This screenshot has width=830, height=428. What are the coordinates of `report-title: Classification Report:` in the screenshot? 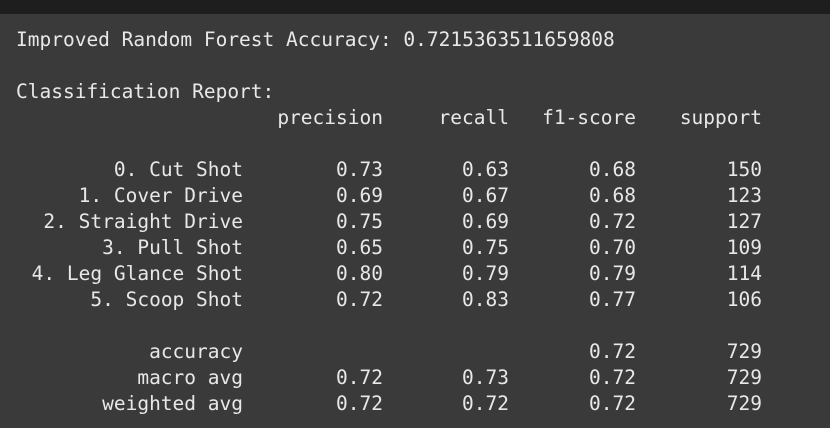 It's located at (145, 91).